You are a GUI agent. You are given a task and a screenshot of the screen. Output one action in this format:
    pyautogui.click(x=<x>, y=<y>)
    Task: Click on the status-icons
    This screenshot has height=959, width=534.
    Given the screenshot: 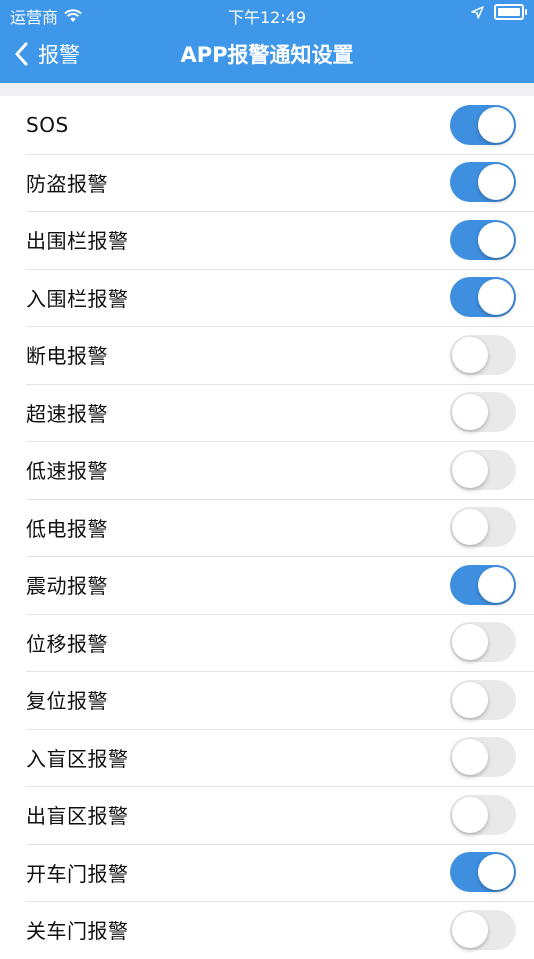 What is the action you would take?
    pyautogui.click(x=499, y=12)
    